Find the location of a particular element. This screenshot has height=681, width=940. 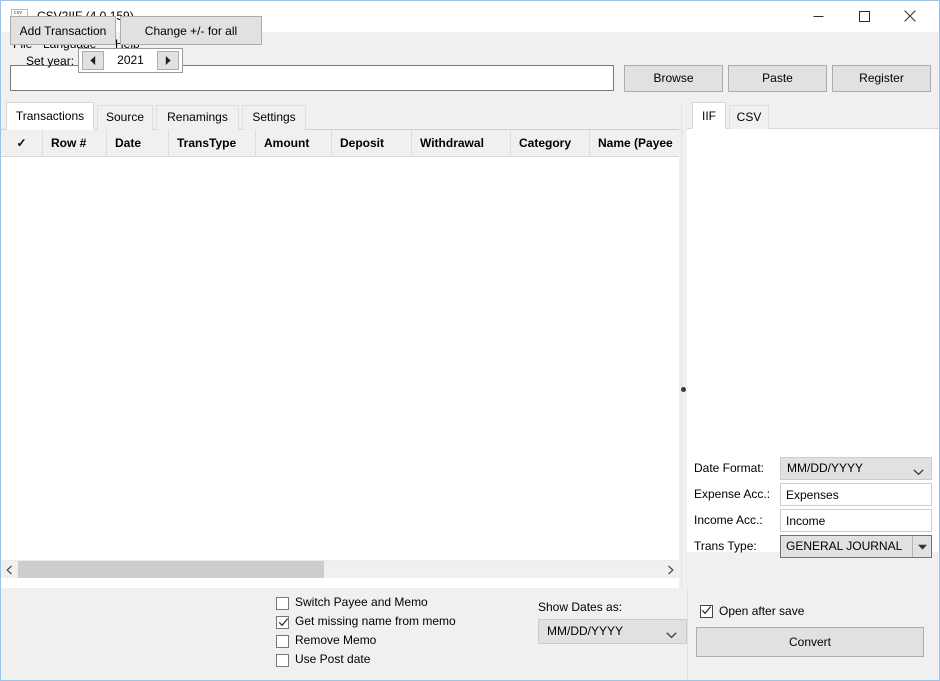

browse-button: Browse is located at coordinates (673, 78).